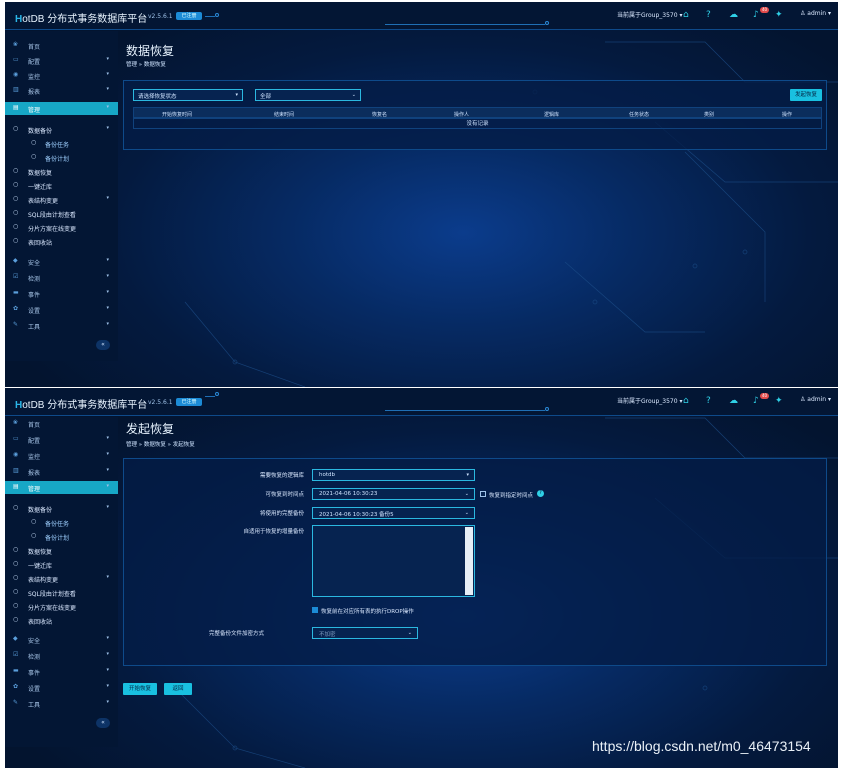 This screenshot has width=848, height=768. I want to click on encrypt-select: 不加密 ⌄, so click(365, 633).